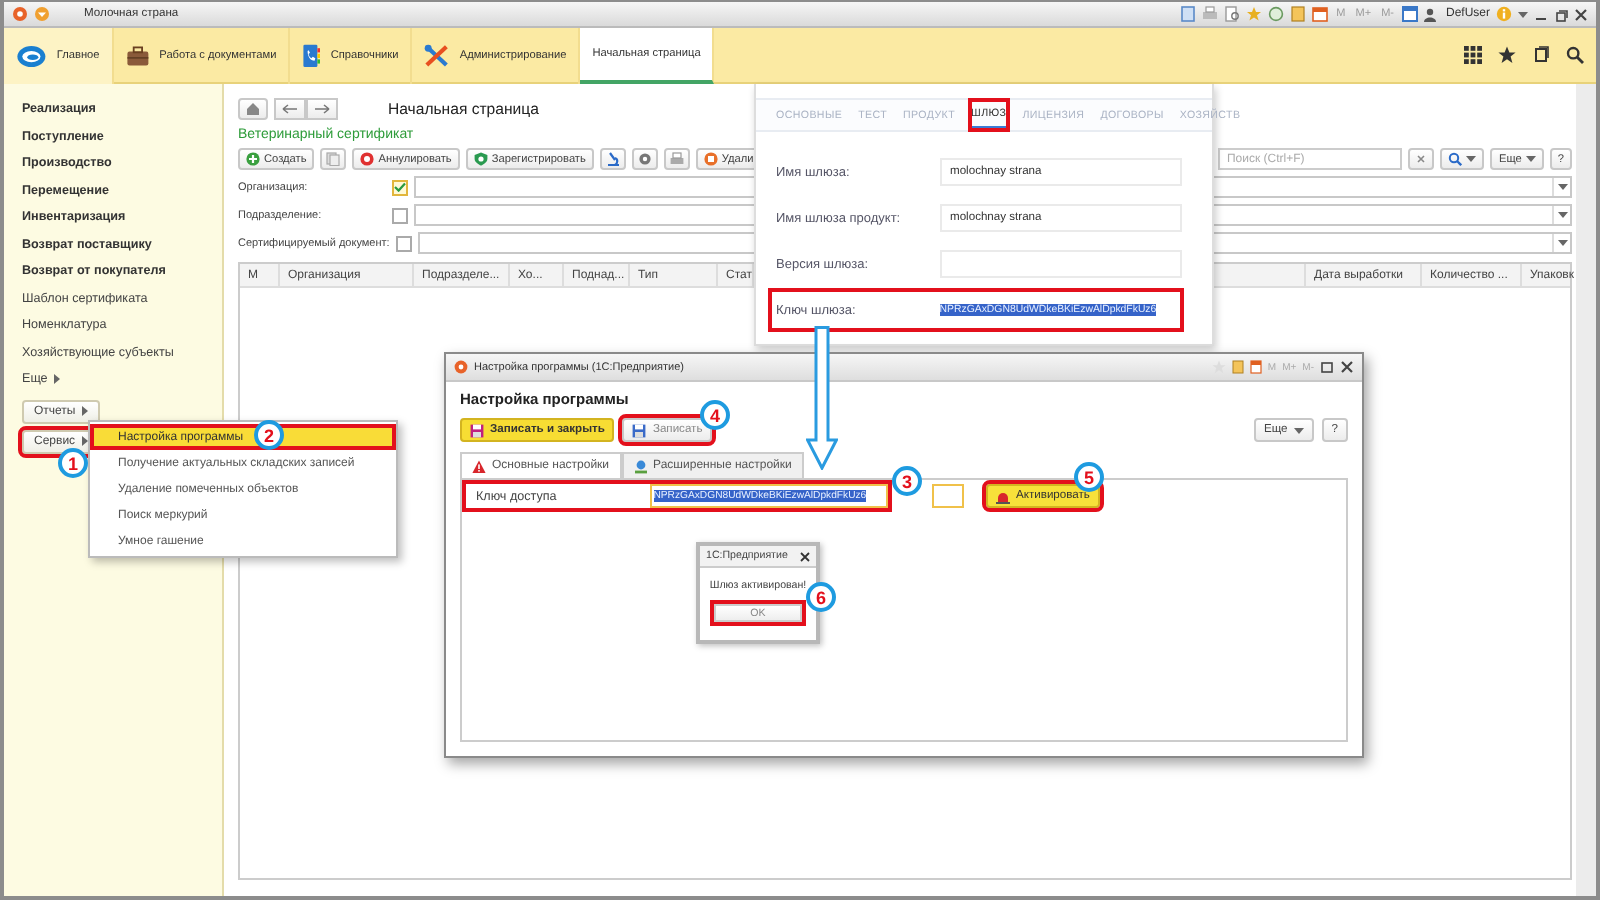  I want to click on microscope-icon, so click(612, 159).